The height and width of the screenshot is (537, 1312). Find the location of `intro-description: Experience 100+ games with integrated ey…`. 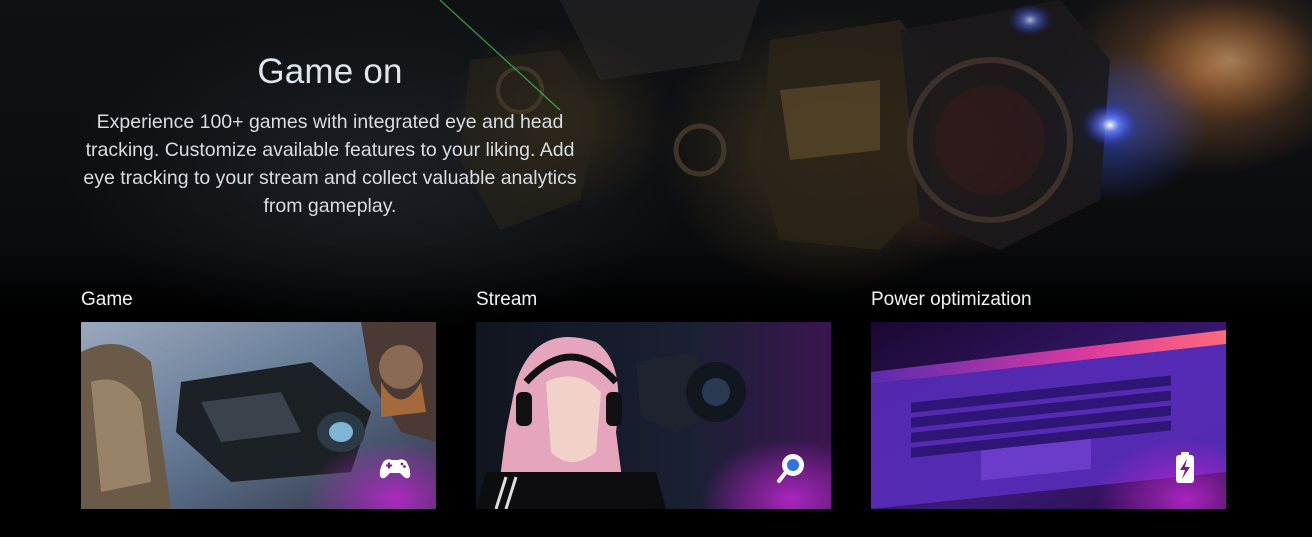

intro-description: Experience 100+ games with integrated ey… is located at coordinates (330, 164).